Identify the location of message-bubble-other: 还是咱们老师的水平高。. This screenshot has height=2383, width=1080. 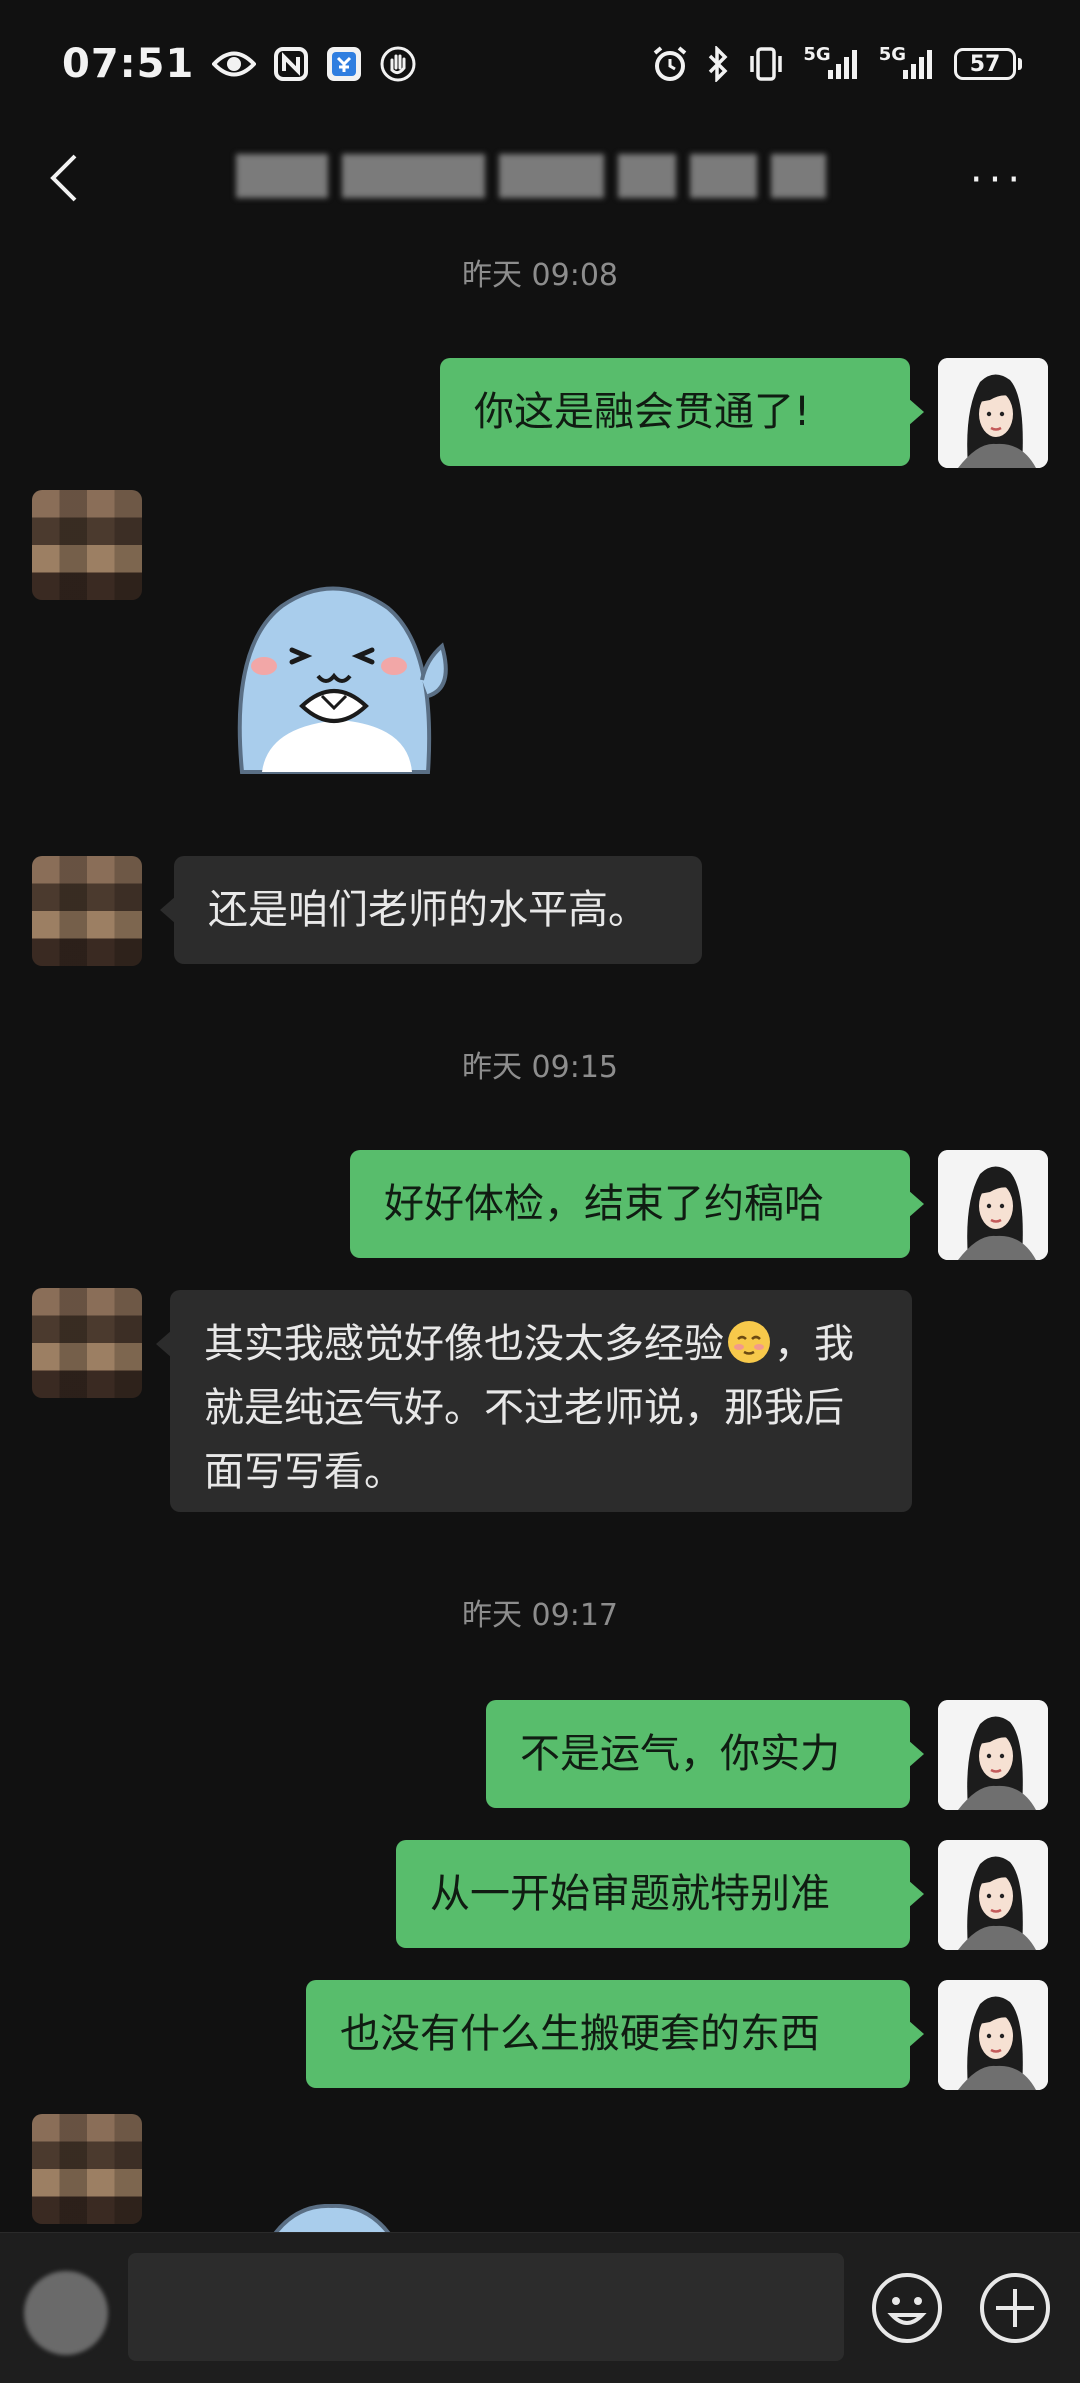
(431, 910).